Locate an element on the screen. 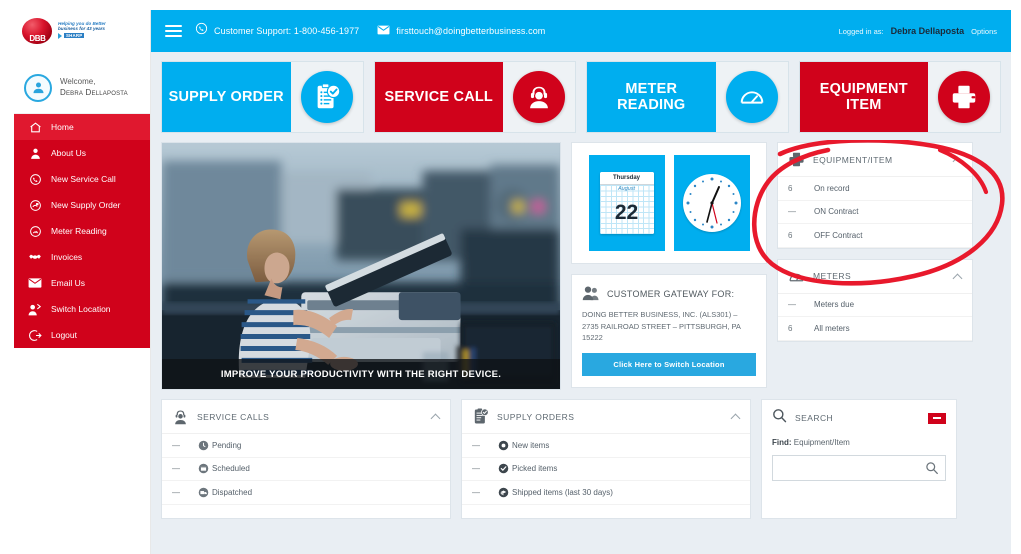 The height and width of the screenshot is (554, 1021). truck-dot-icon is located at coordinates (205, 492).